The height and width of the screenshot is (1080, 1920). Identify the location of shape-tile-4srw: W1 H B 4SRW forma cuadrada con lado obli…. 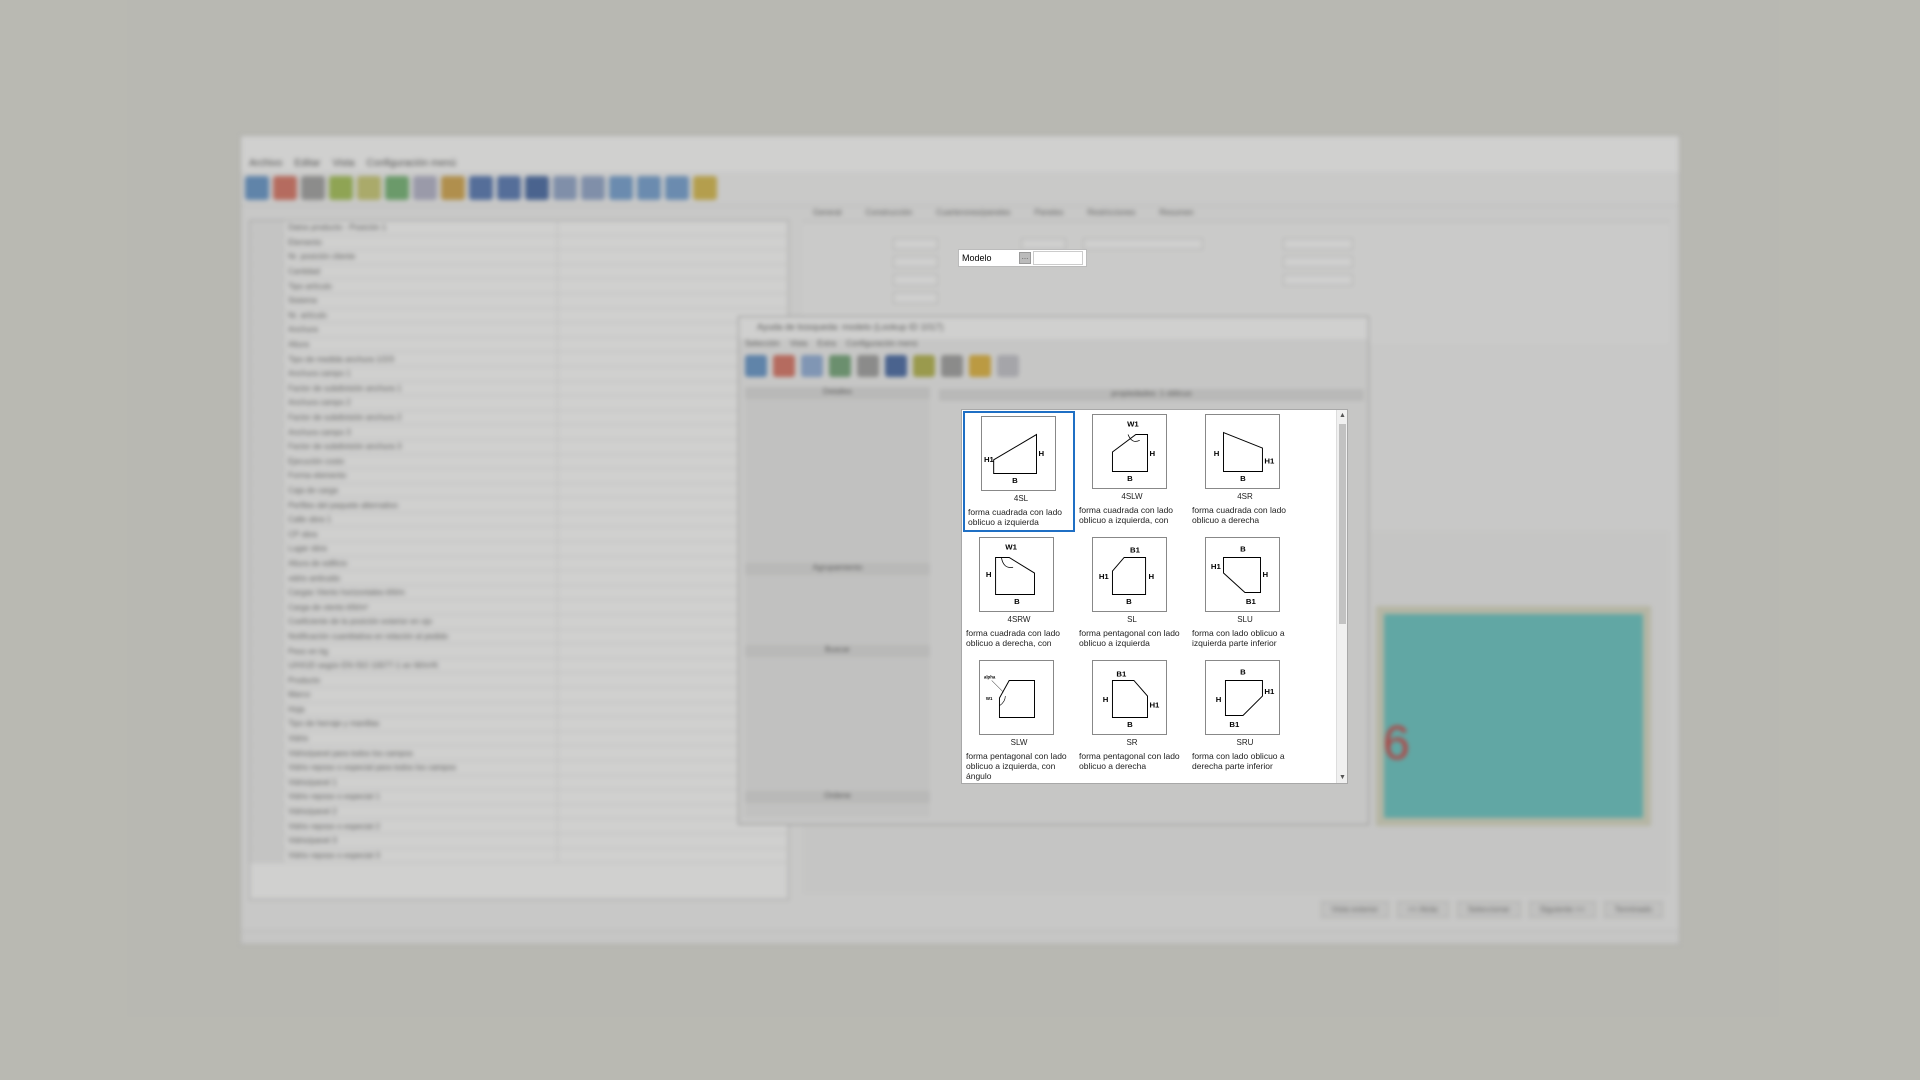
(1019, 594).